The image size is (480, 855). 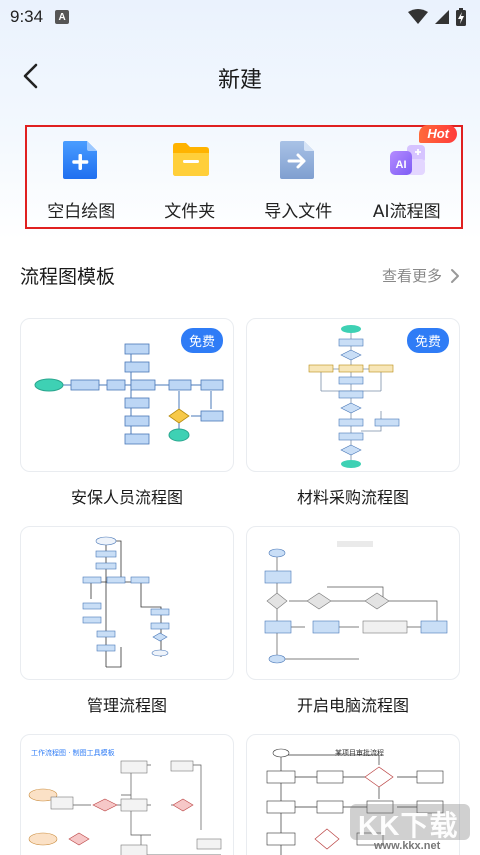 What do you see at coordinates (125, 801) in the screenshot?
I see `flowchart-thumbnail: 工作流程图 · 制图工具模板` at bounding box center [125, 801].